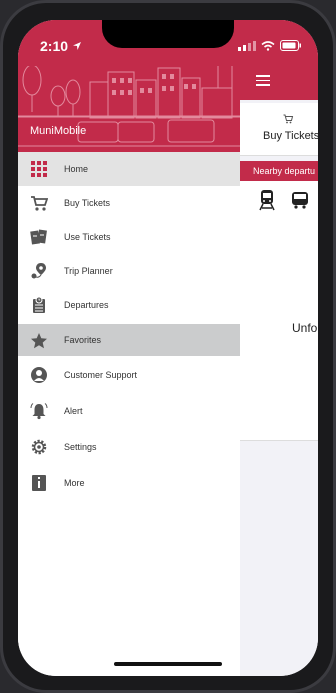 The height and width of the screenshot is (693, 336). Describe the element at coordinates (39, 447) in the screenshot. I see `gear-icon` at that location.